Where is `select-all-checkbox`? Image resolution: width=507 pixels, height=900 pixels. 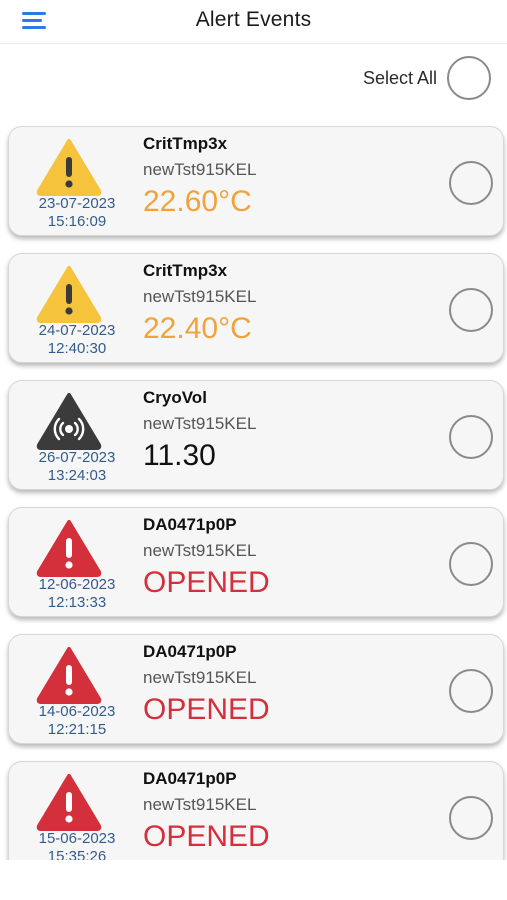
select-all-checkbox is located at coordinates (469, 78).